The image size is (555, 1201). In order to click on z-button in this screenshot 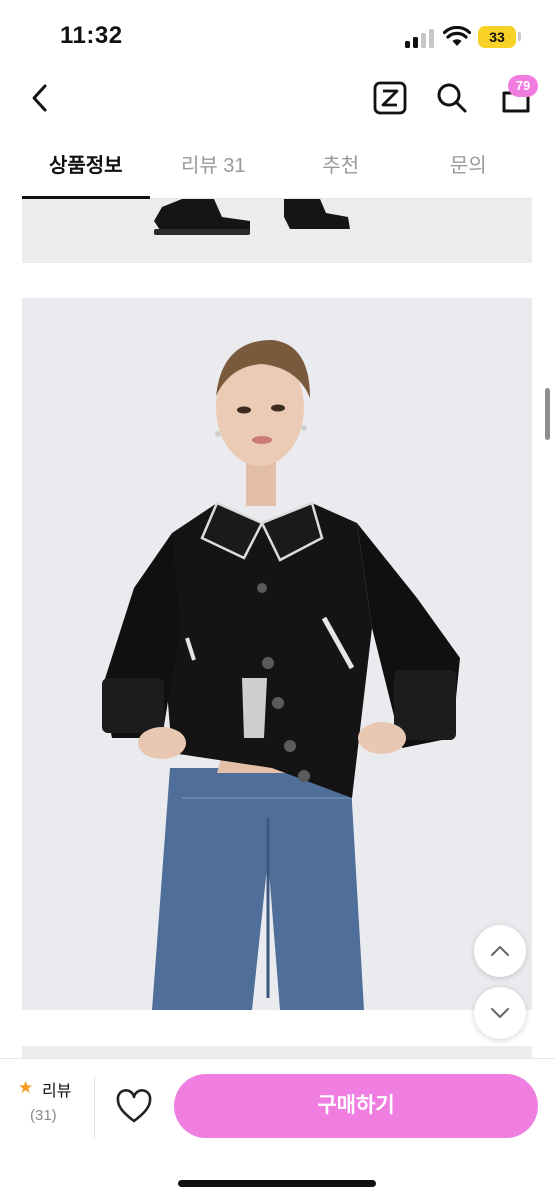, I will do `click(390, 98)`.